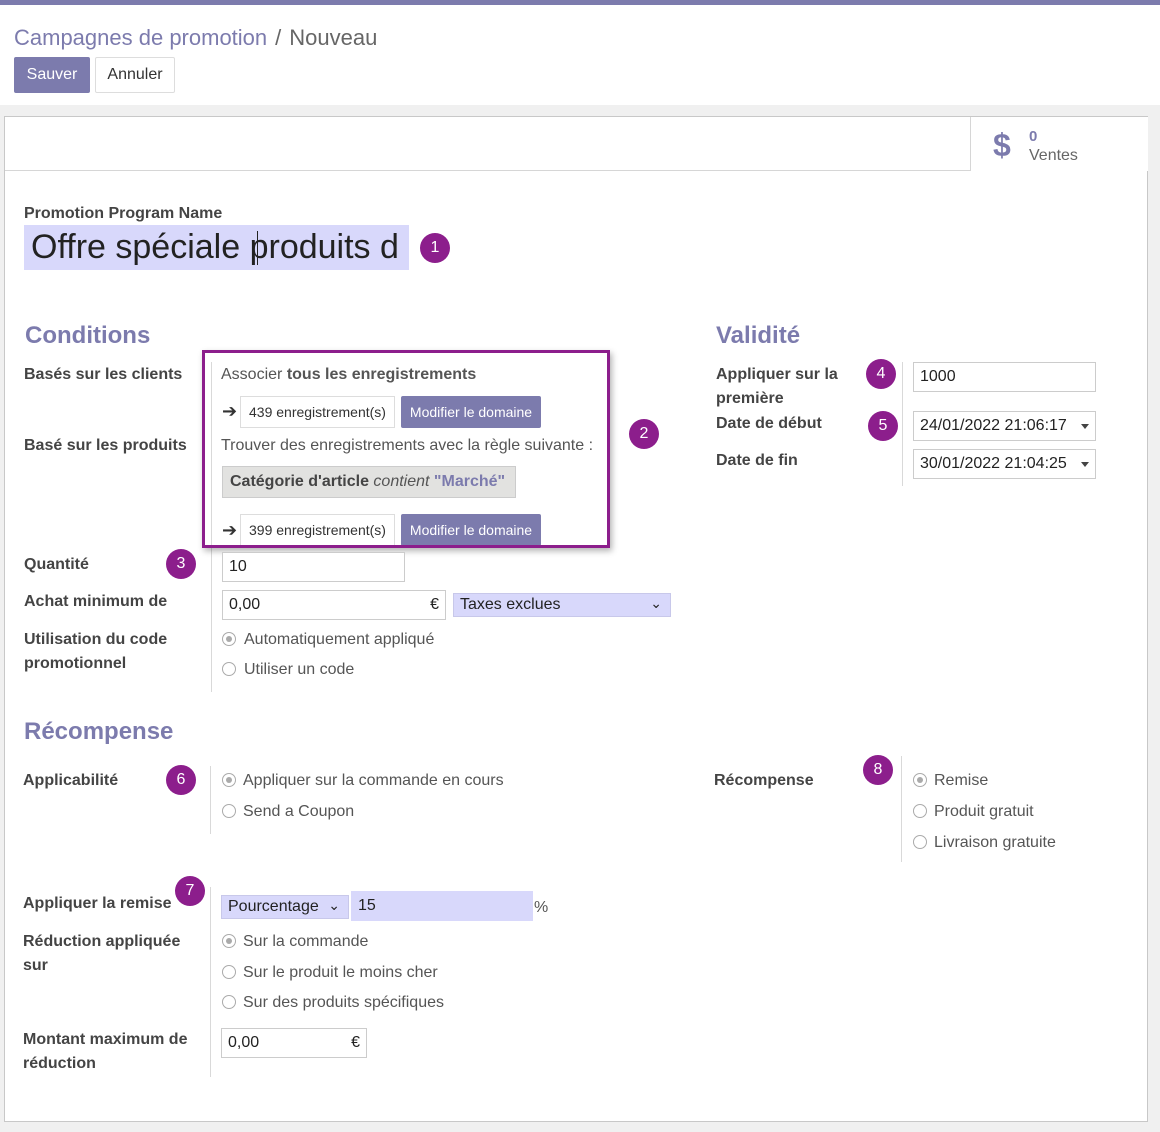 This screenshot has width=1160, height=1132. I want to click on conditions-title: Conditions, so click(88, 335).